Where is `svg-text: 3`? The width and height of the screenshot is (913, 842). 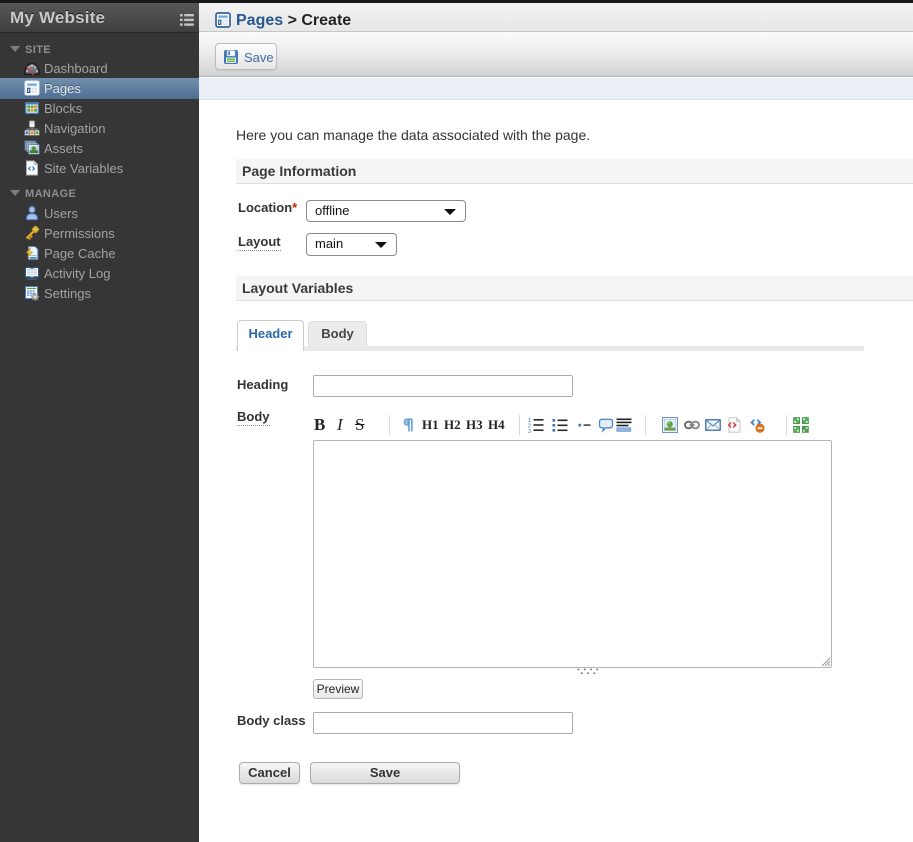
svg-text: 3 is located at coordinates (529, 431).